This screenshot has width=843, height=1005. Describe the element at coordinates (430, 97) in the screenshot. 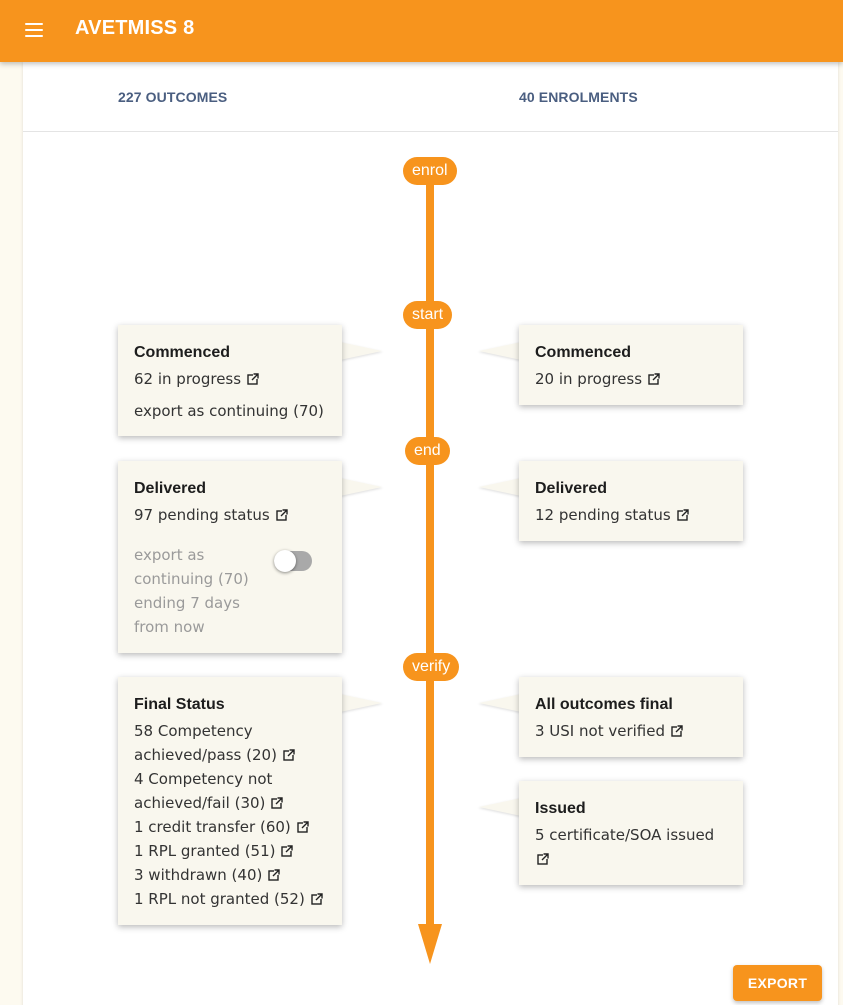

I see `tab-bar: 227 OUTCOMES 40 ENROLMENTS` at that location.